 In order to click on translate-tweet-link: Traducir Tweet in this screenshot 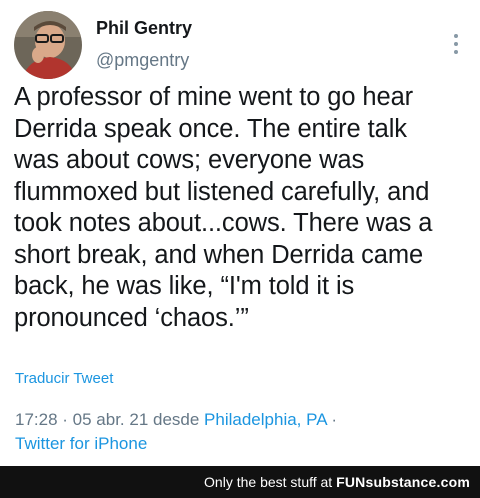, I will do `click(64, 378)`.